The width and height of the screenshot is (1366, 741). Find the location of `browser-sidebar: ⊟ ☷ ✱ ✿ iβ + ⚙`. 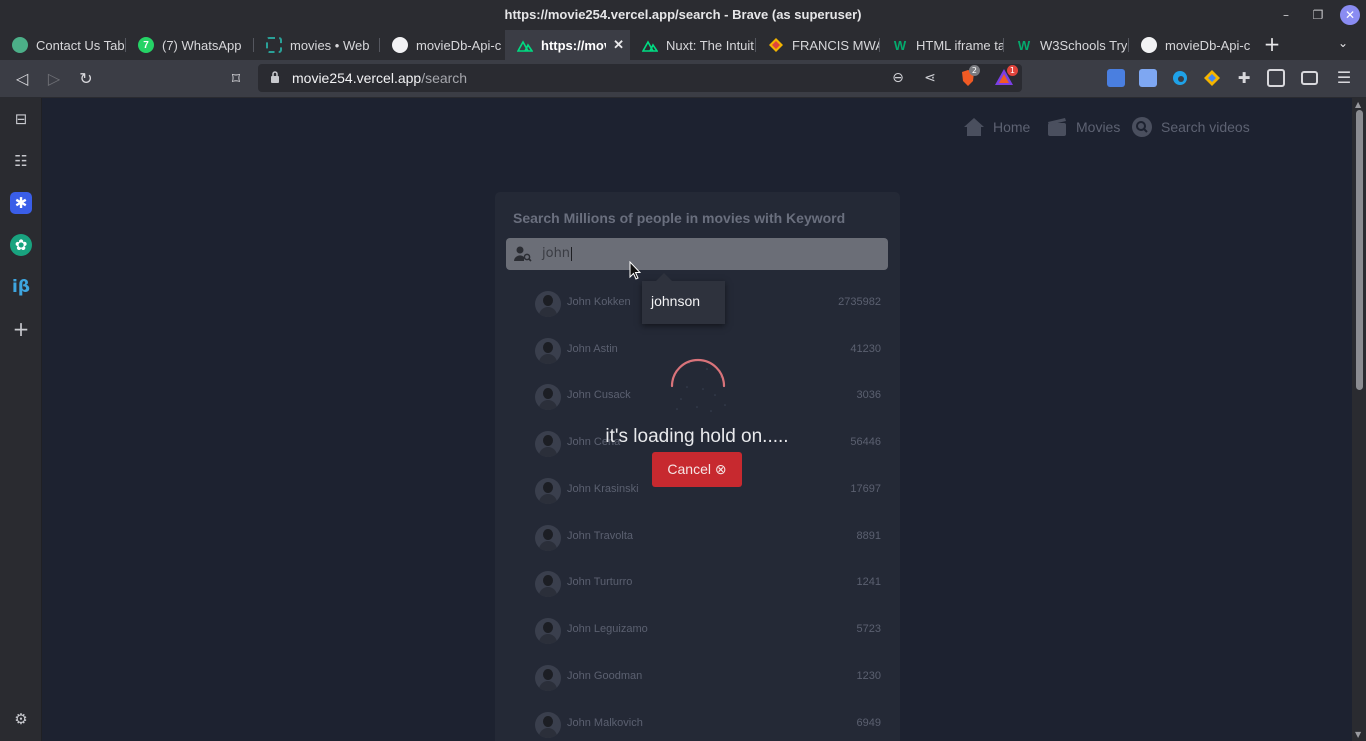

browser-sidebar: ⊟ ☷ ✱ ✿ iβ + ⚙ is located at coordinates (21, 419).